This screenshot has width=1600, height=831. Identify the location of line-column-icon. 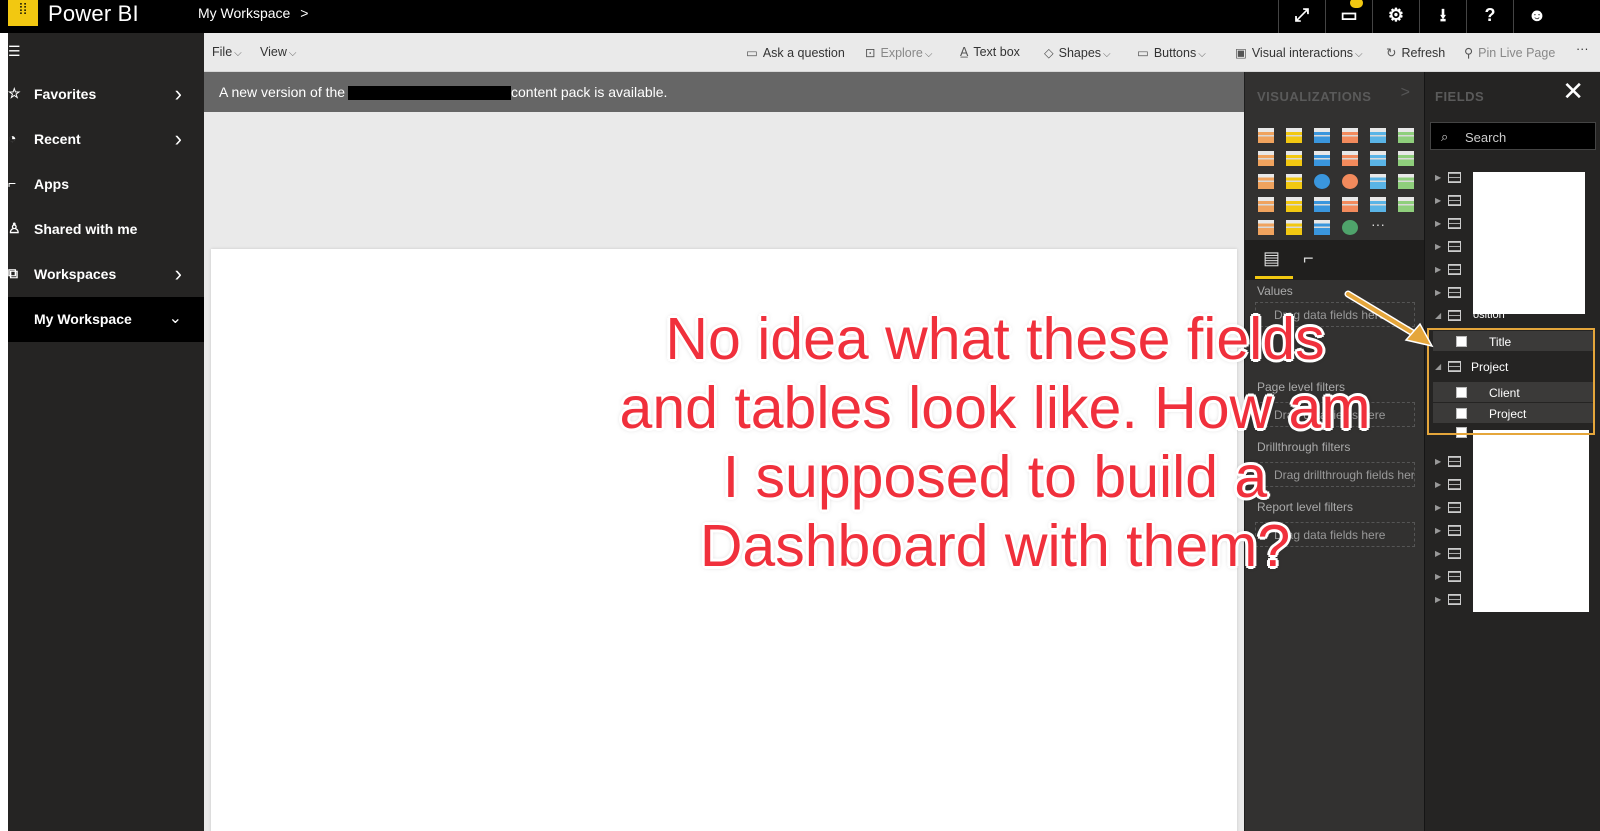
(1351, 158).